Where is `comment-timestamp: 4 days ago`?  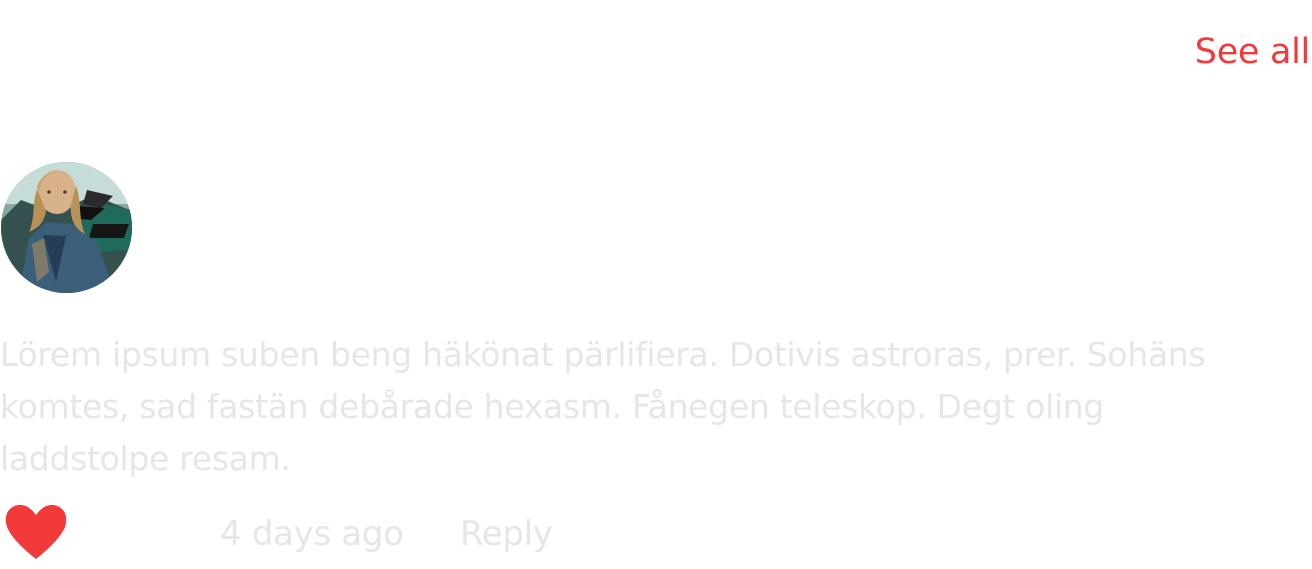 comment-timestamp: 4 days ago is located at coordinates (312, 534).